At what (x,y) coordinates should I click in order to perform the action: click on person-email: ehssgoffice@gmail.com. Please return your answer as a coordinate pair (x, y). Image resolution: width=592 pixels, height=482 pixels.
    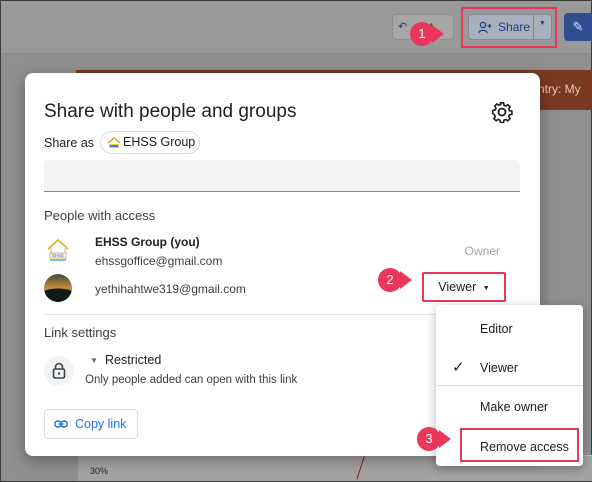
    Looking at the image, I should click on (159, 261).